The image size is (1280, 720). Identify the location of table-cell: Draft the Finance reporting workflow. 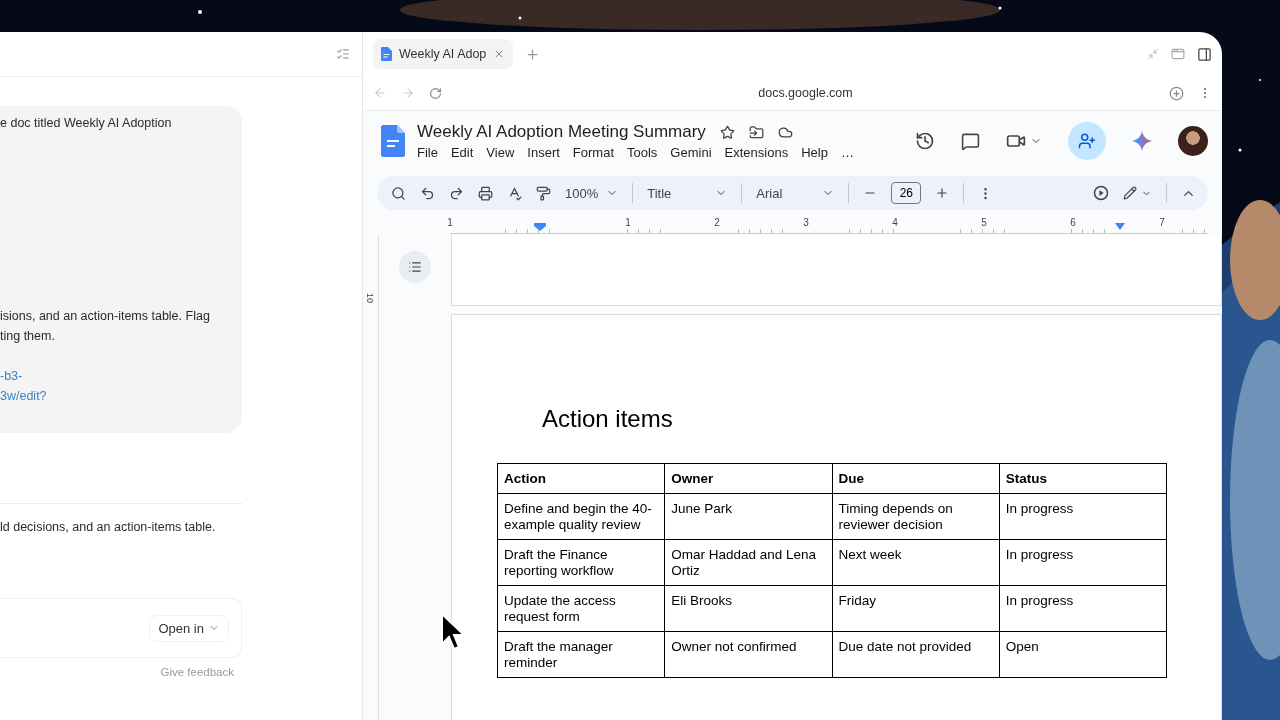
(581, 562).